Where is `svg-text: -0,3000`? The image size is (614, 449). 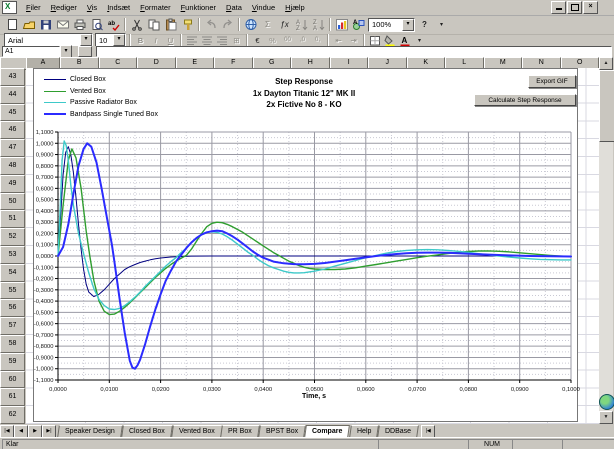 svg-text: -0,3000 is located at coordinates (44, 291).